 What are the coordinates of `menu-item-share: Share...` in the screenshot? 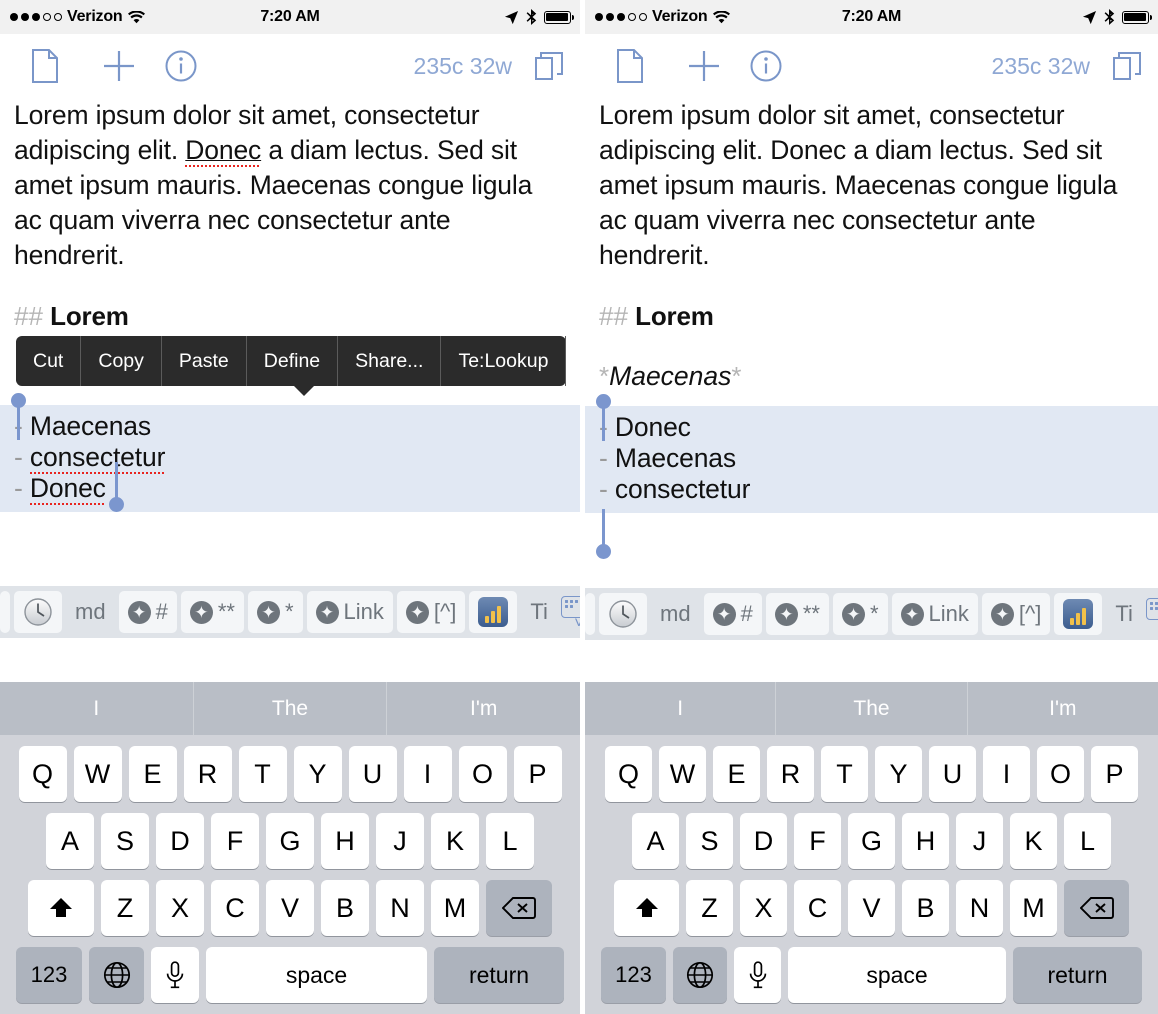 It's located at (390, 361).